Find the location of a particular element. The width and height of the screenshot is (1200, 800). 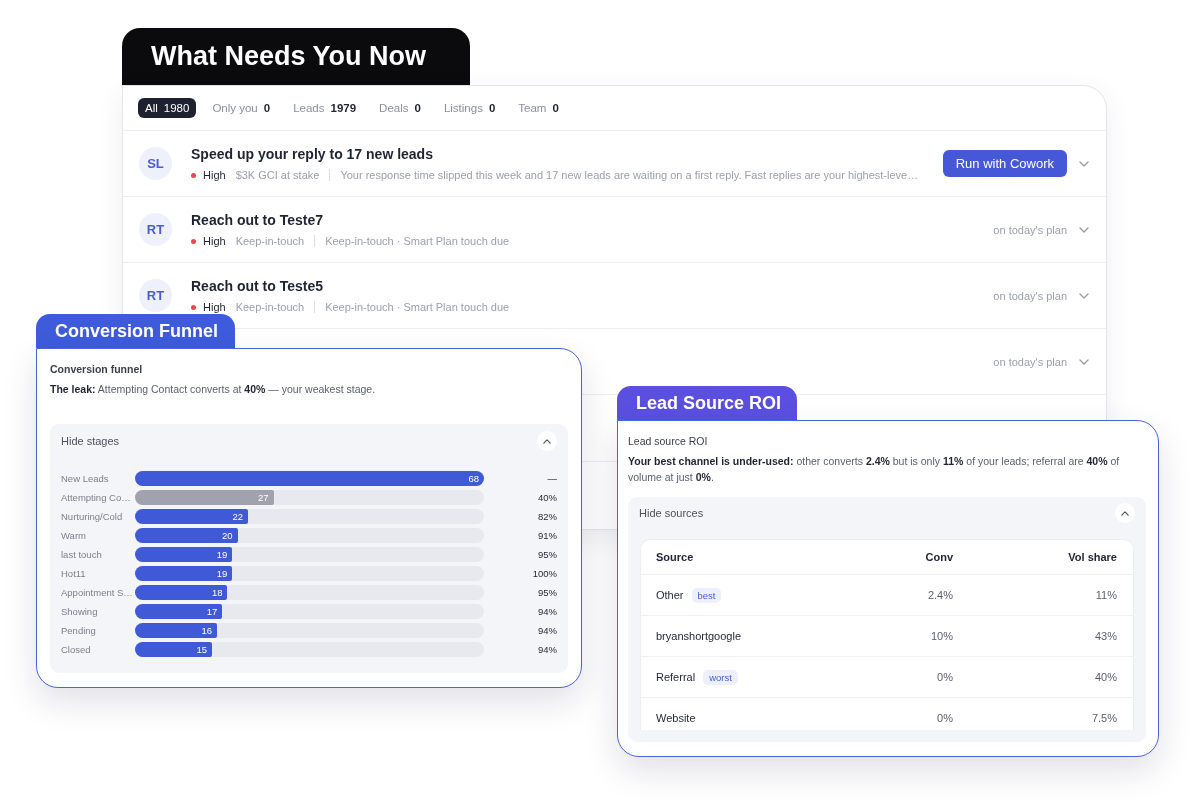

section-heading: What Needs You Now is located at coordinates (296, 56).